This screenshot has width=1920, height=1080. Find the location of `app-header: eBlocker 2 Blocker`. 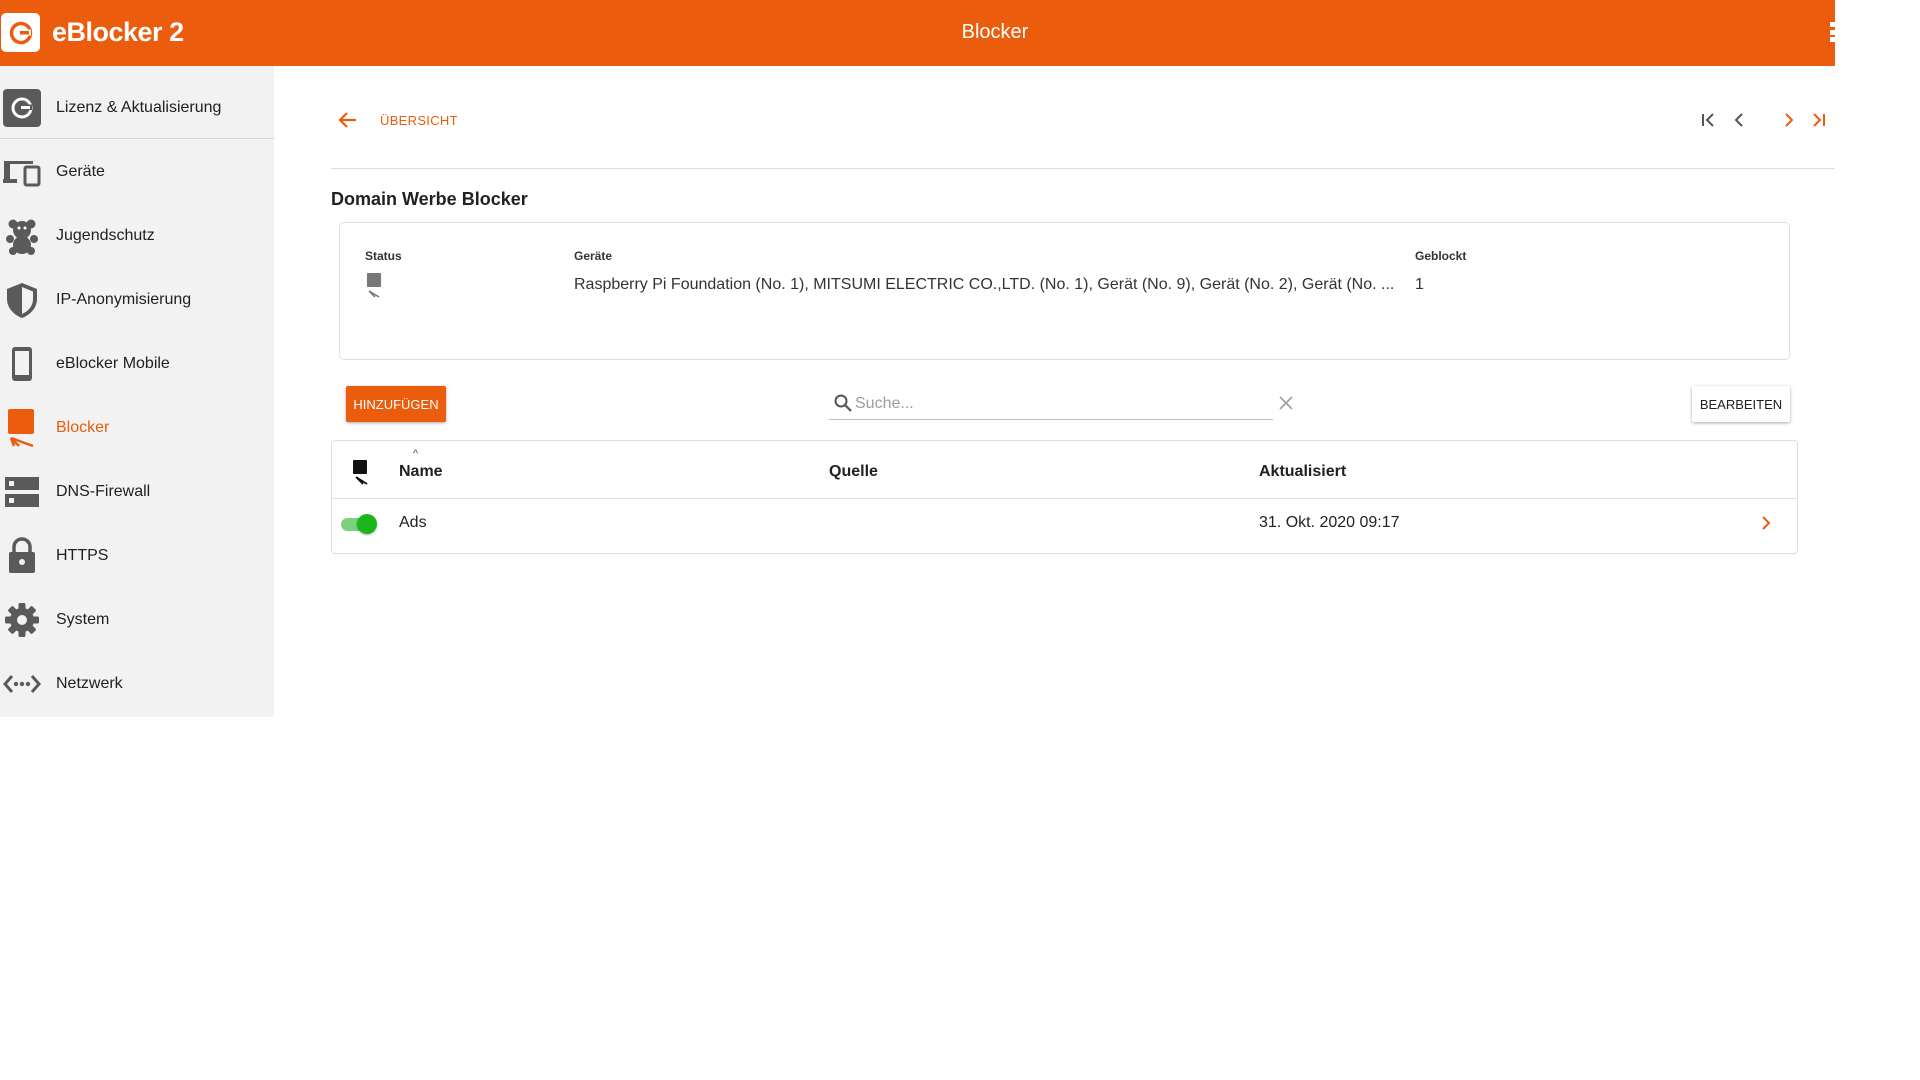

app-header: eBlocker 2 Blocker is located at coordinates (917, 33).